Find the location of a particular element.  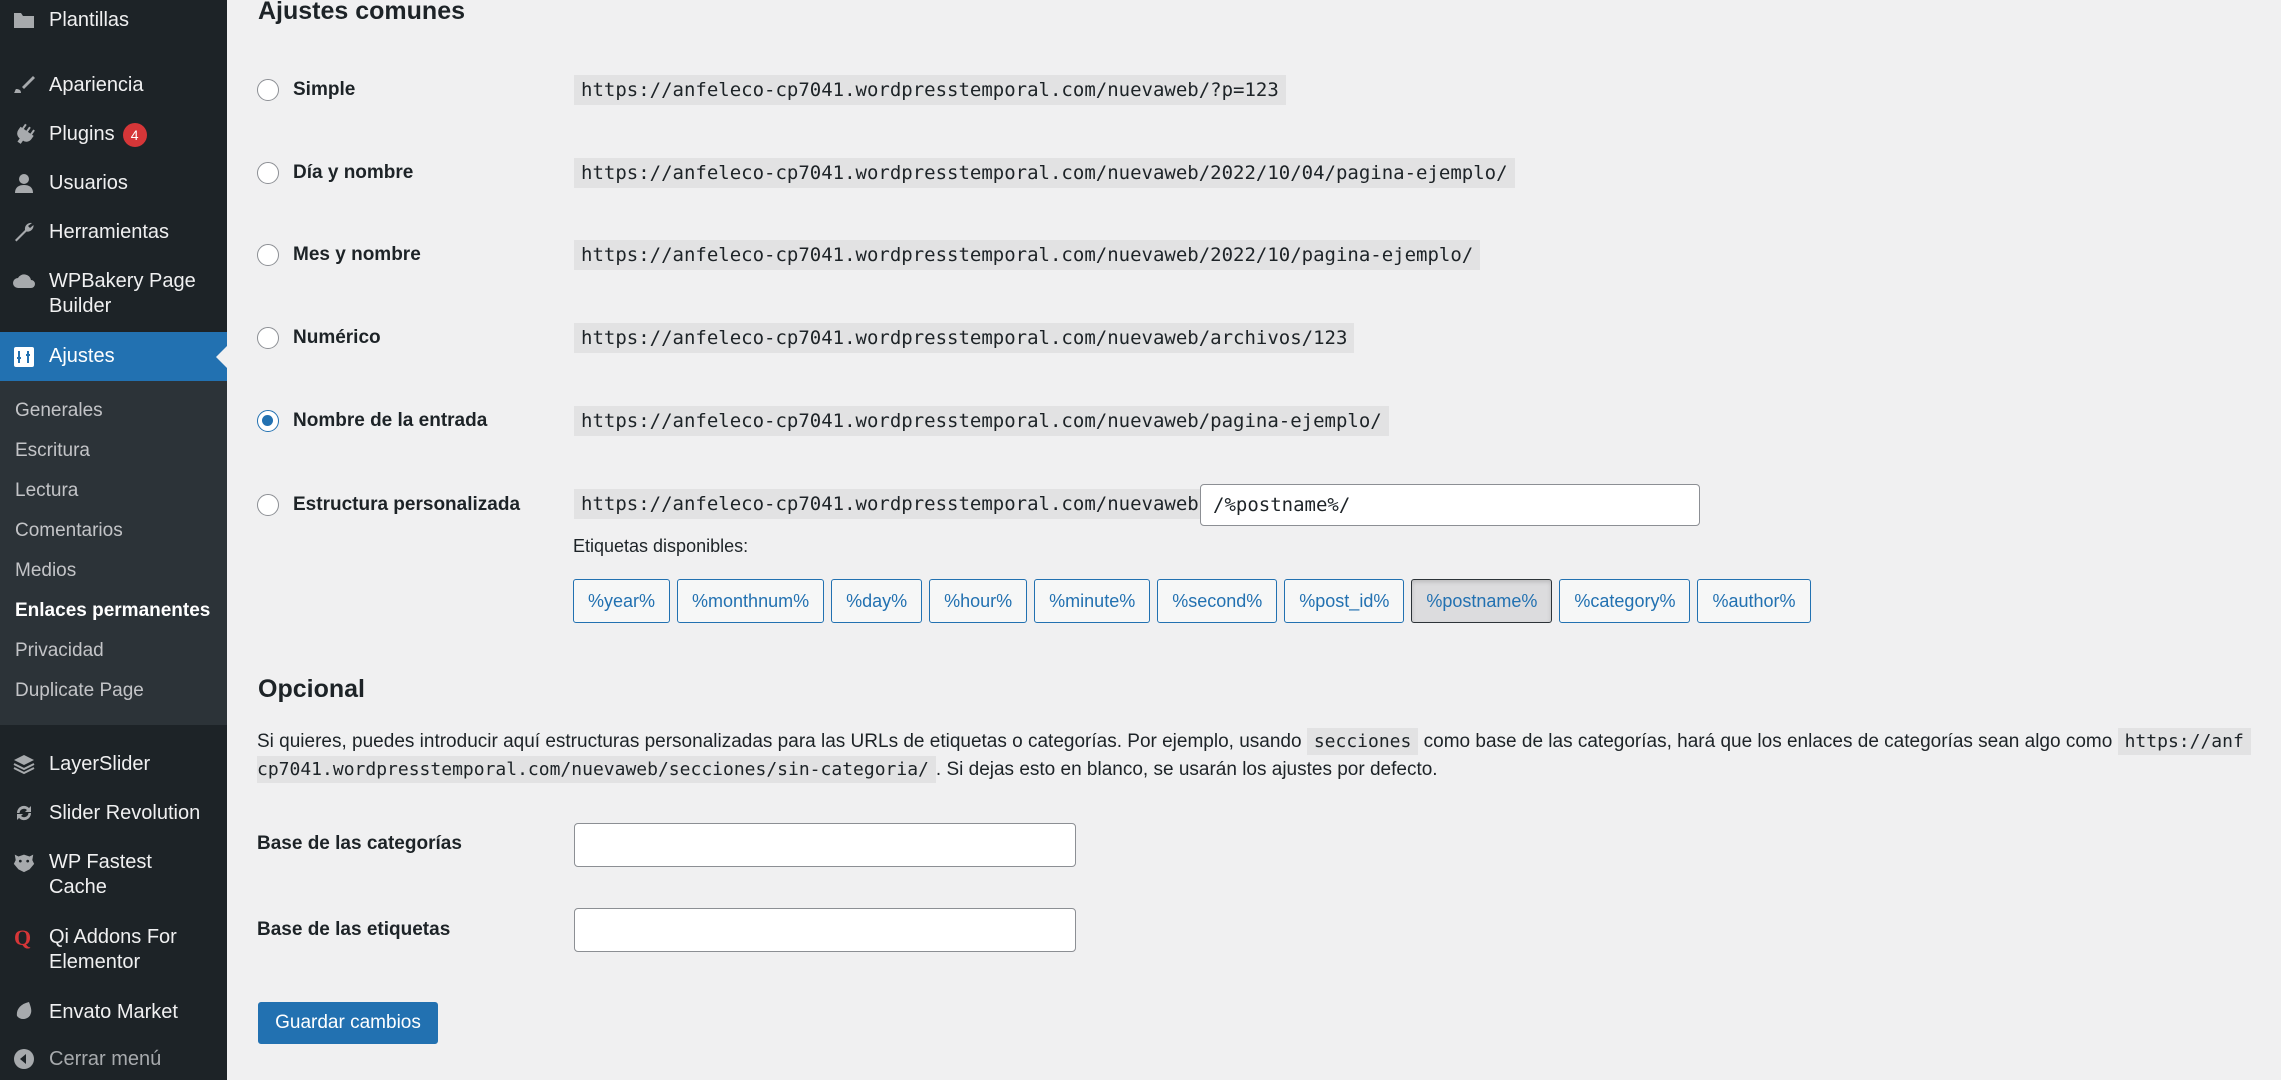

sidebar-item-label: Plugins is located at coordinates (82, 134).